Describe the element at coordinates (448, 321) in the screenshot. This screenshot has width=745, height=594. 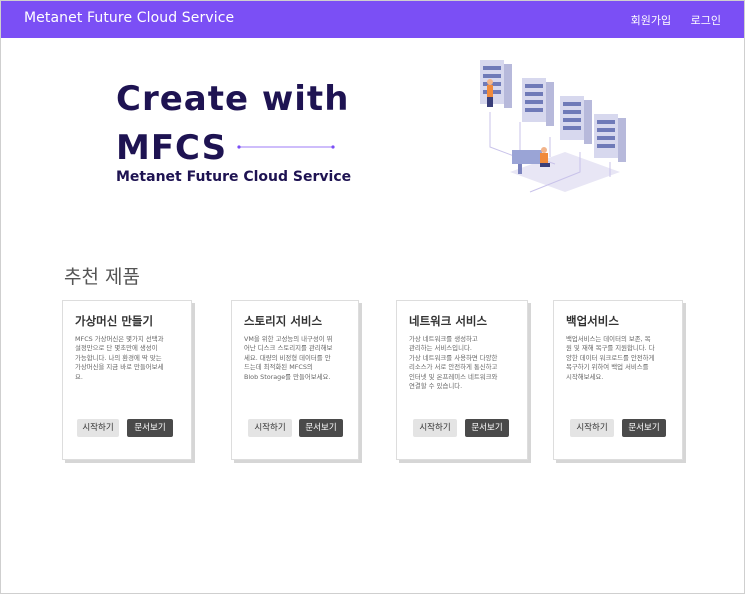
I see `card-title: 네트워크 서비스` at that location.